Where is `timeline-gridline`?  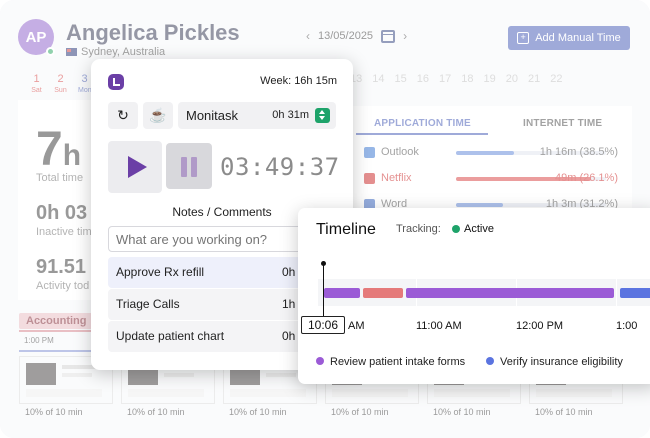
timeline-gridline is located at coordinates (616, 292).